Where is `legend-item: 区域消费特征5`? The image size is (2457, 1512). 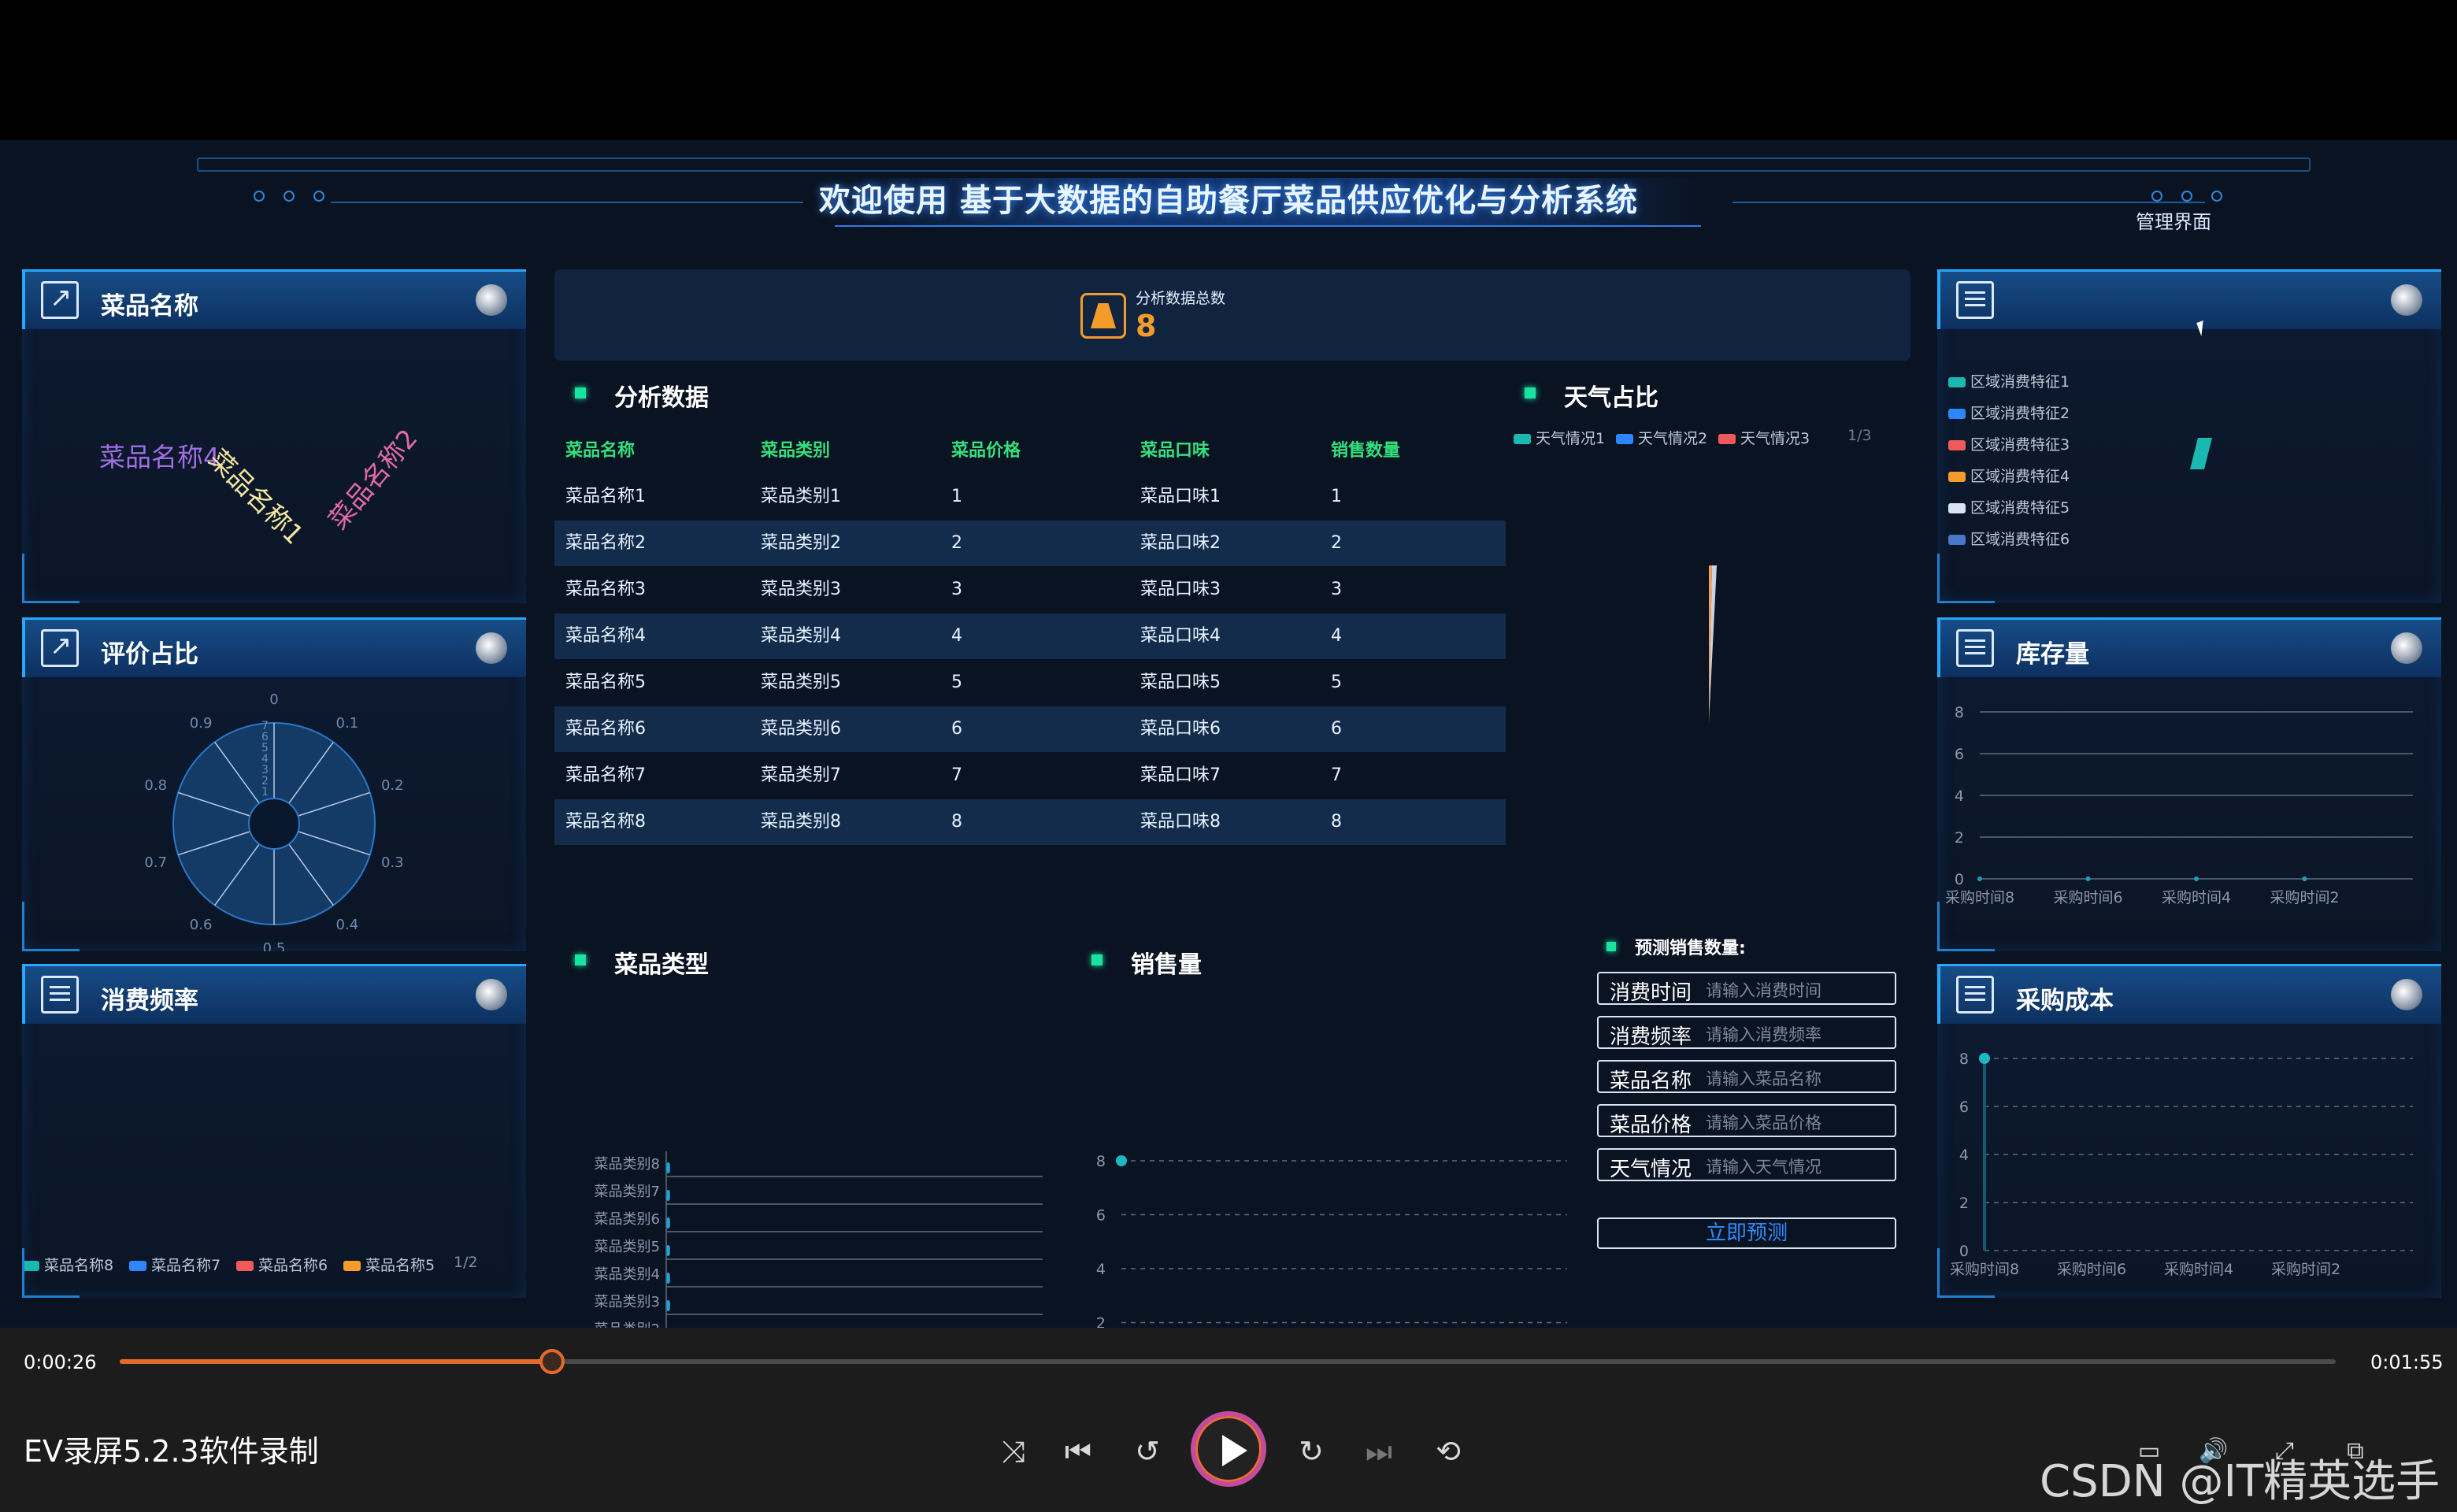 legend-item: 区域消费特征5 is located at coordinates (2009, 506).